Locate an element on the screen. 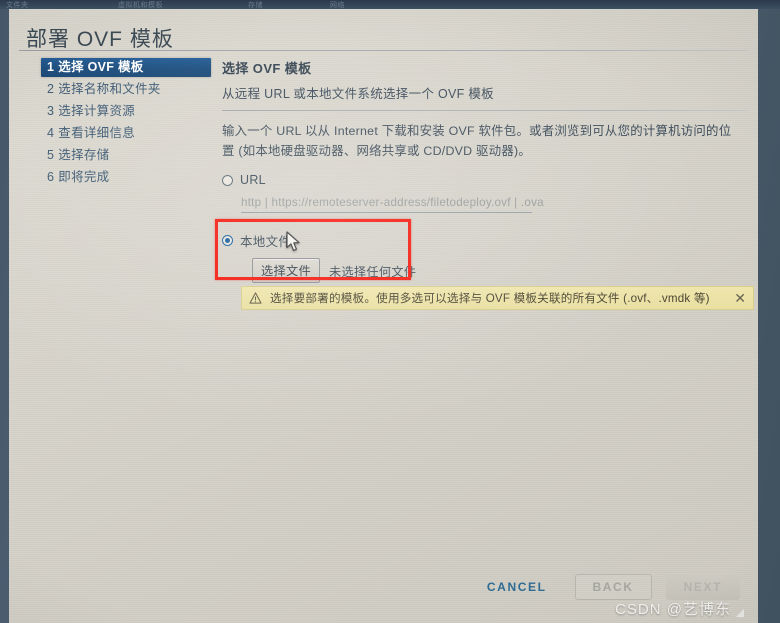 Image resolution: width=780 pixels, height=623 pixels. radio-local-file-label: 本地文件 is located at coordinates (266, 242).